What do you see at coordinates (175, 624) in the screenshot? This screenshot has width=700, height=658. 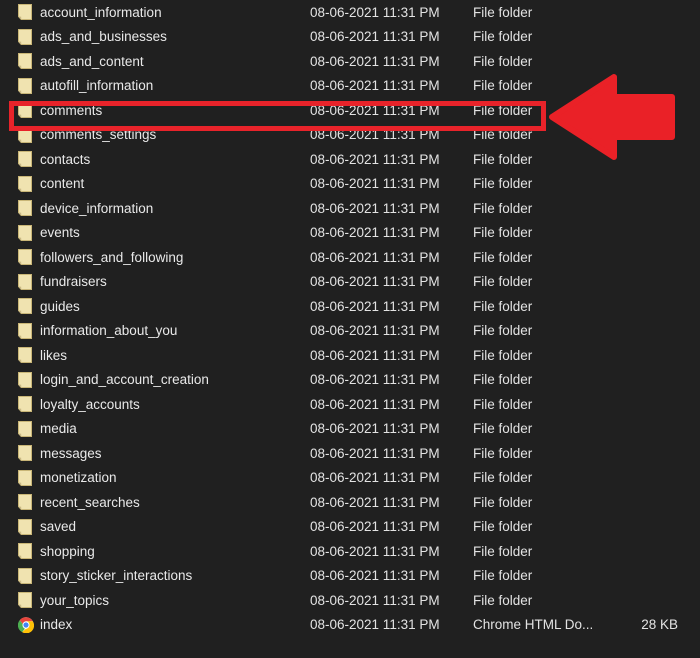 I see `file-name: index` at bounding box center [175, 624].